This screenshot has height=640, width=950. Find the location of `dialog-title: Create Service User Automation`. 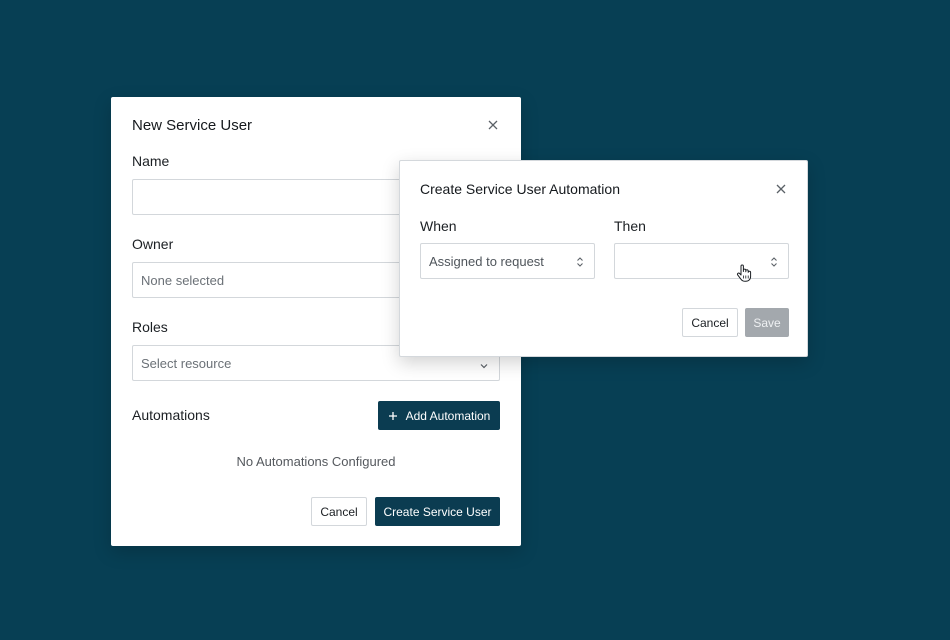

dialog-title: Create Service User Automation is located at coordinates (520, 189).